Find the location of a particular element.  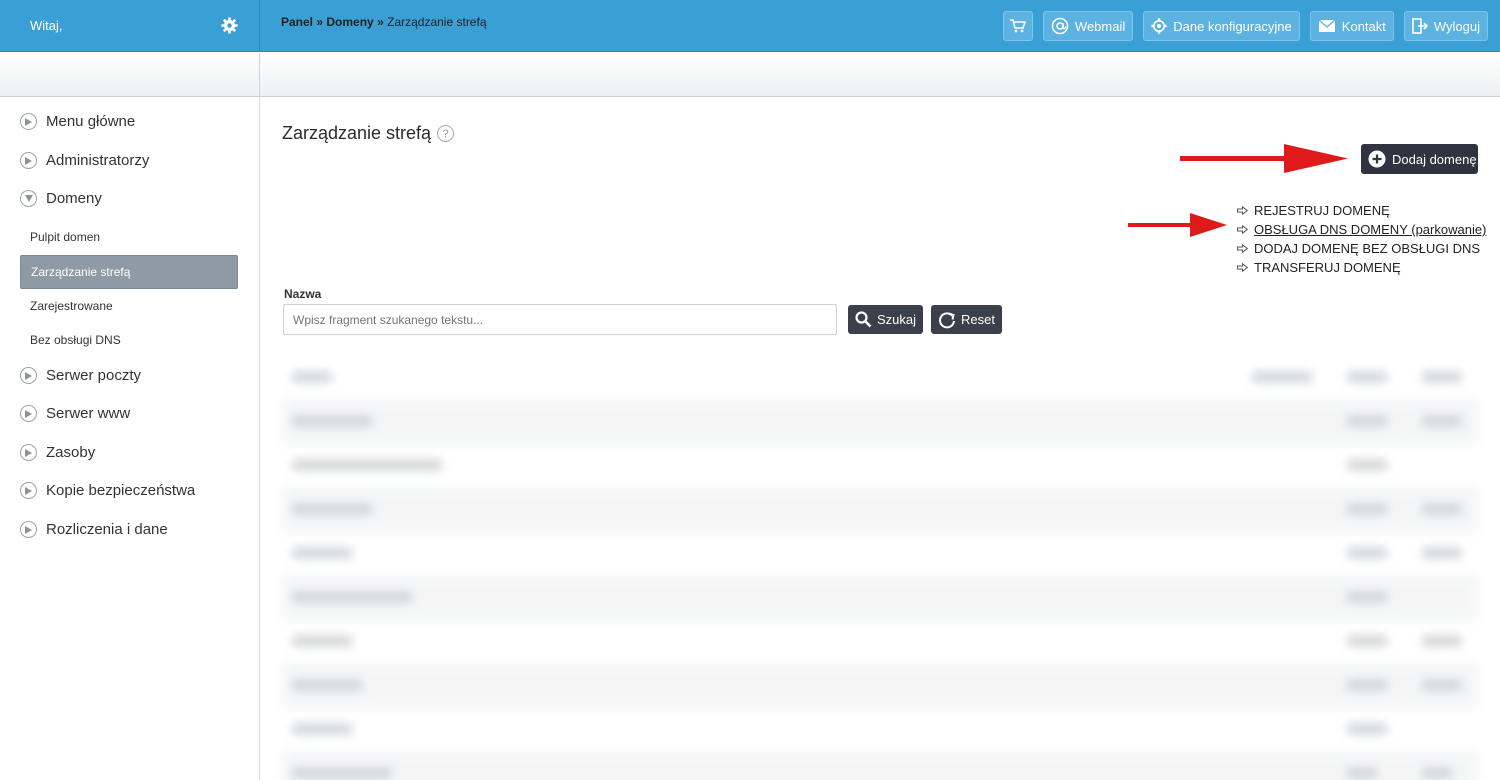

link-dns-parking: OBSŁUGA DNS DOMENY (parkowanie) is located at coordinates (1361, 229).